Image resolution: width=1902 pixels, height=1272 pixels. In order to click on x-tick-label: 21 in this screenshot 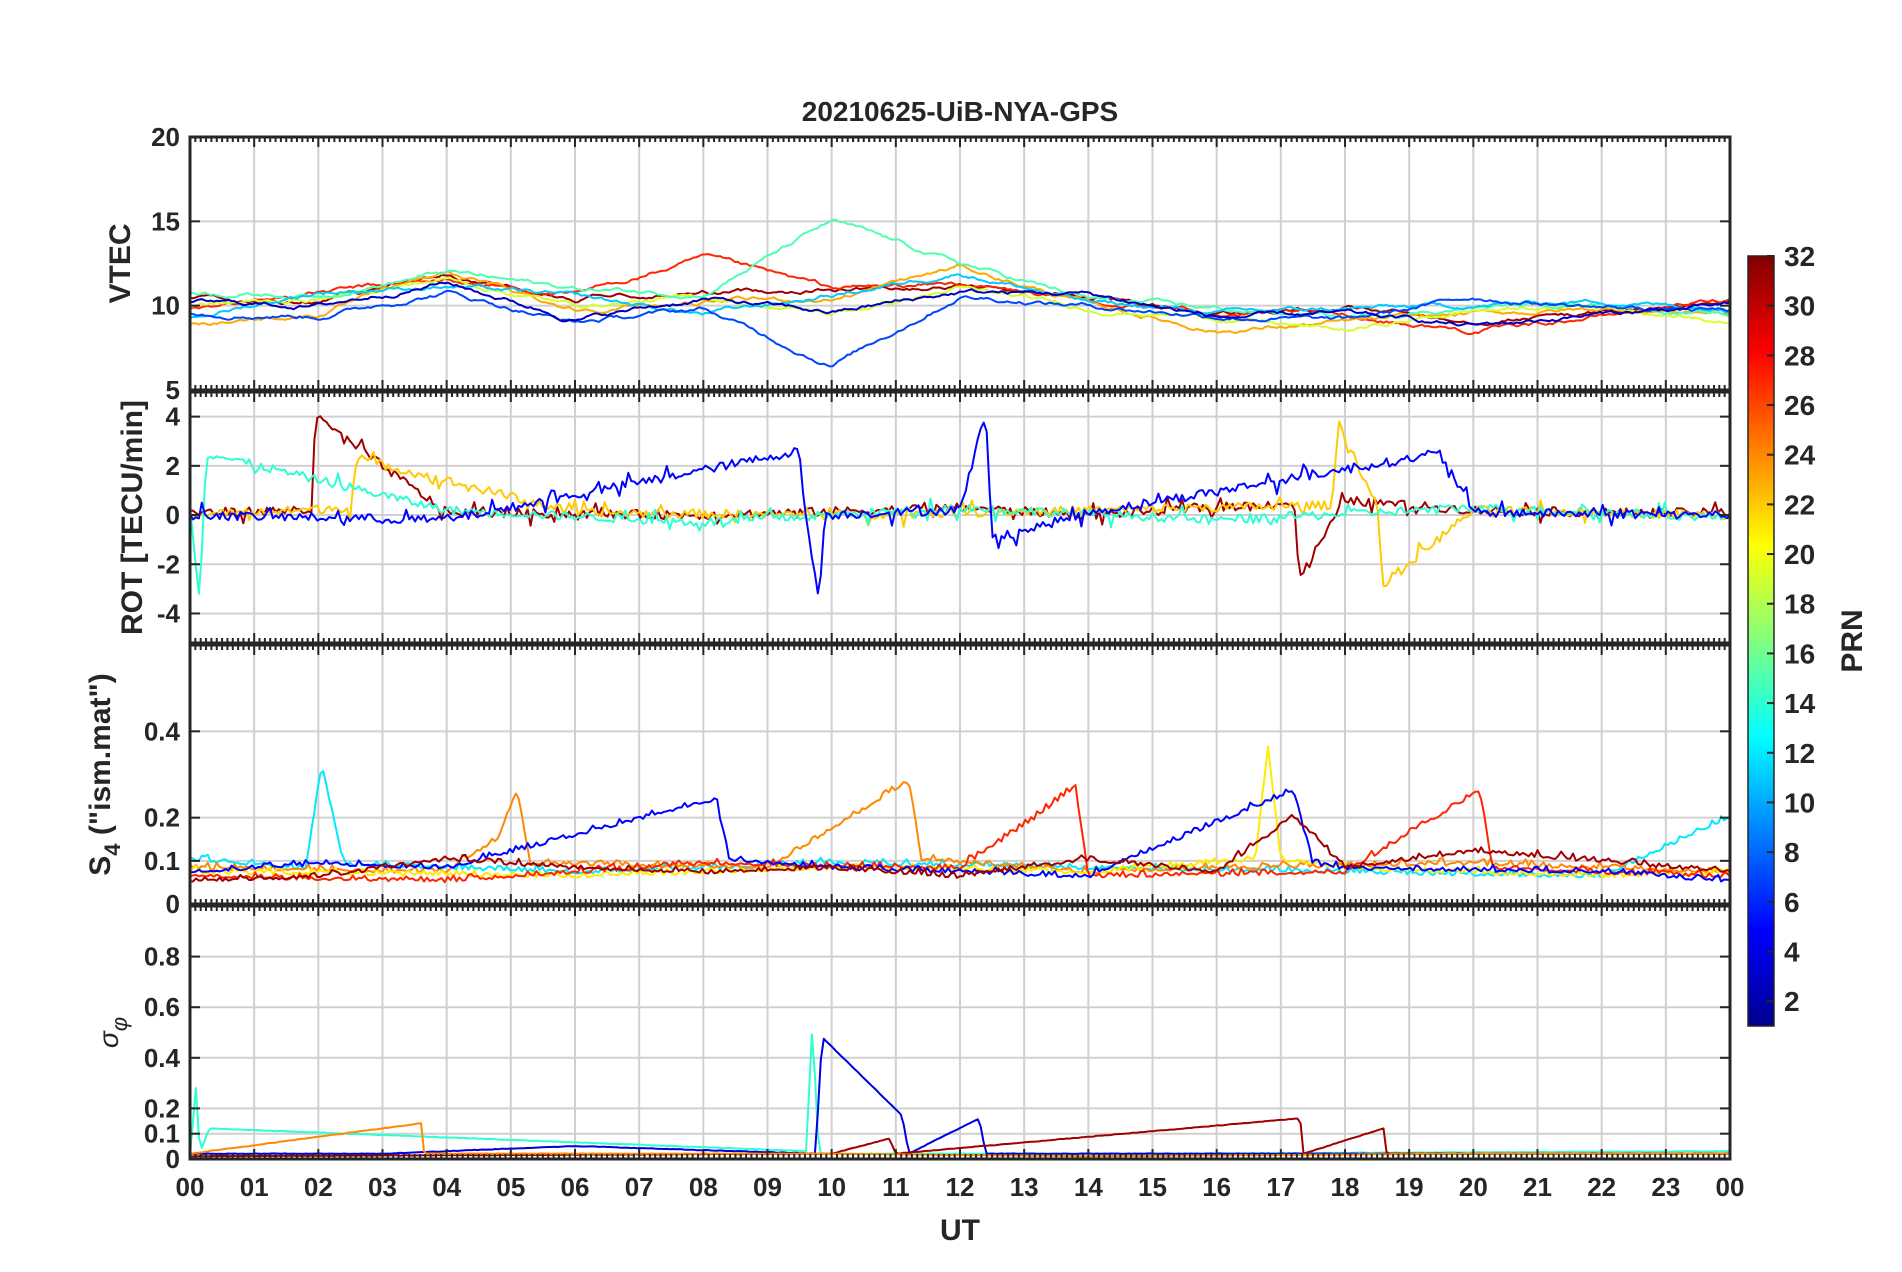, I will do `click(1537, 1187)`.